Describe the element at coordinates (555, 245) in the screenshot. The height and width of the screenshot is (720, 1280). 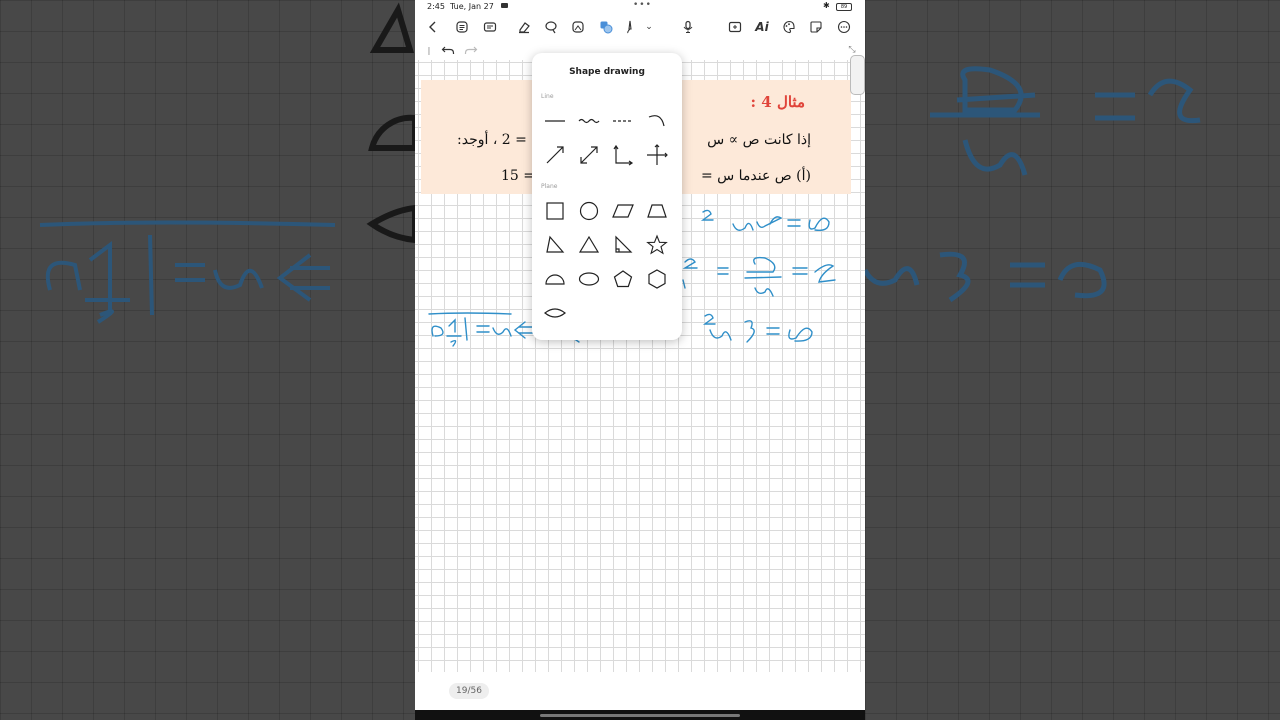
I see `obtuse-triangle-icon` at that location.